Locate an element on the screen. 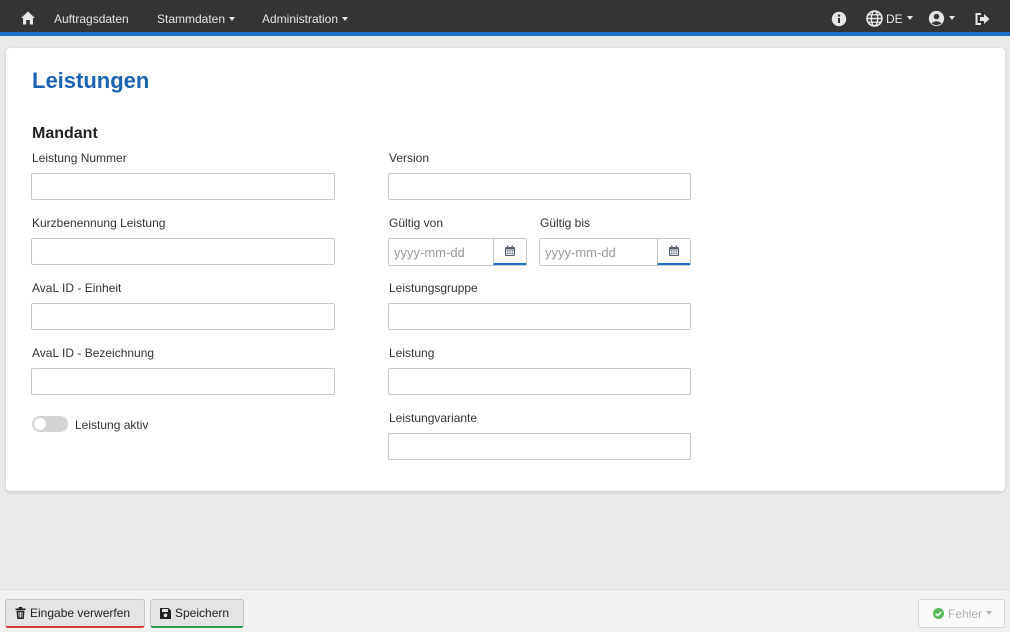  kurzbenennung-input is located at coordinates (183, 251).